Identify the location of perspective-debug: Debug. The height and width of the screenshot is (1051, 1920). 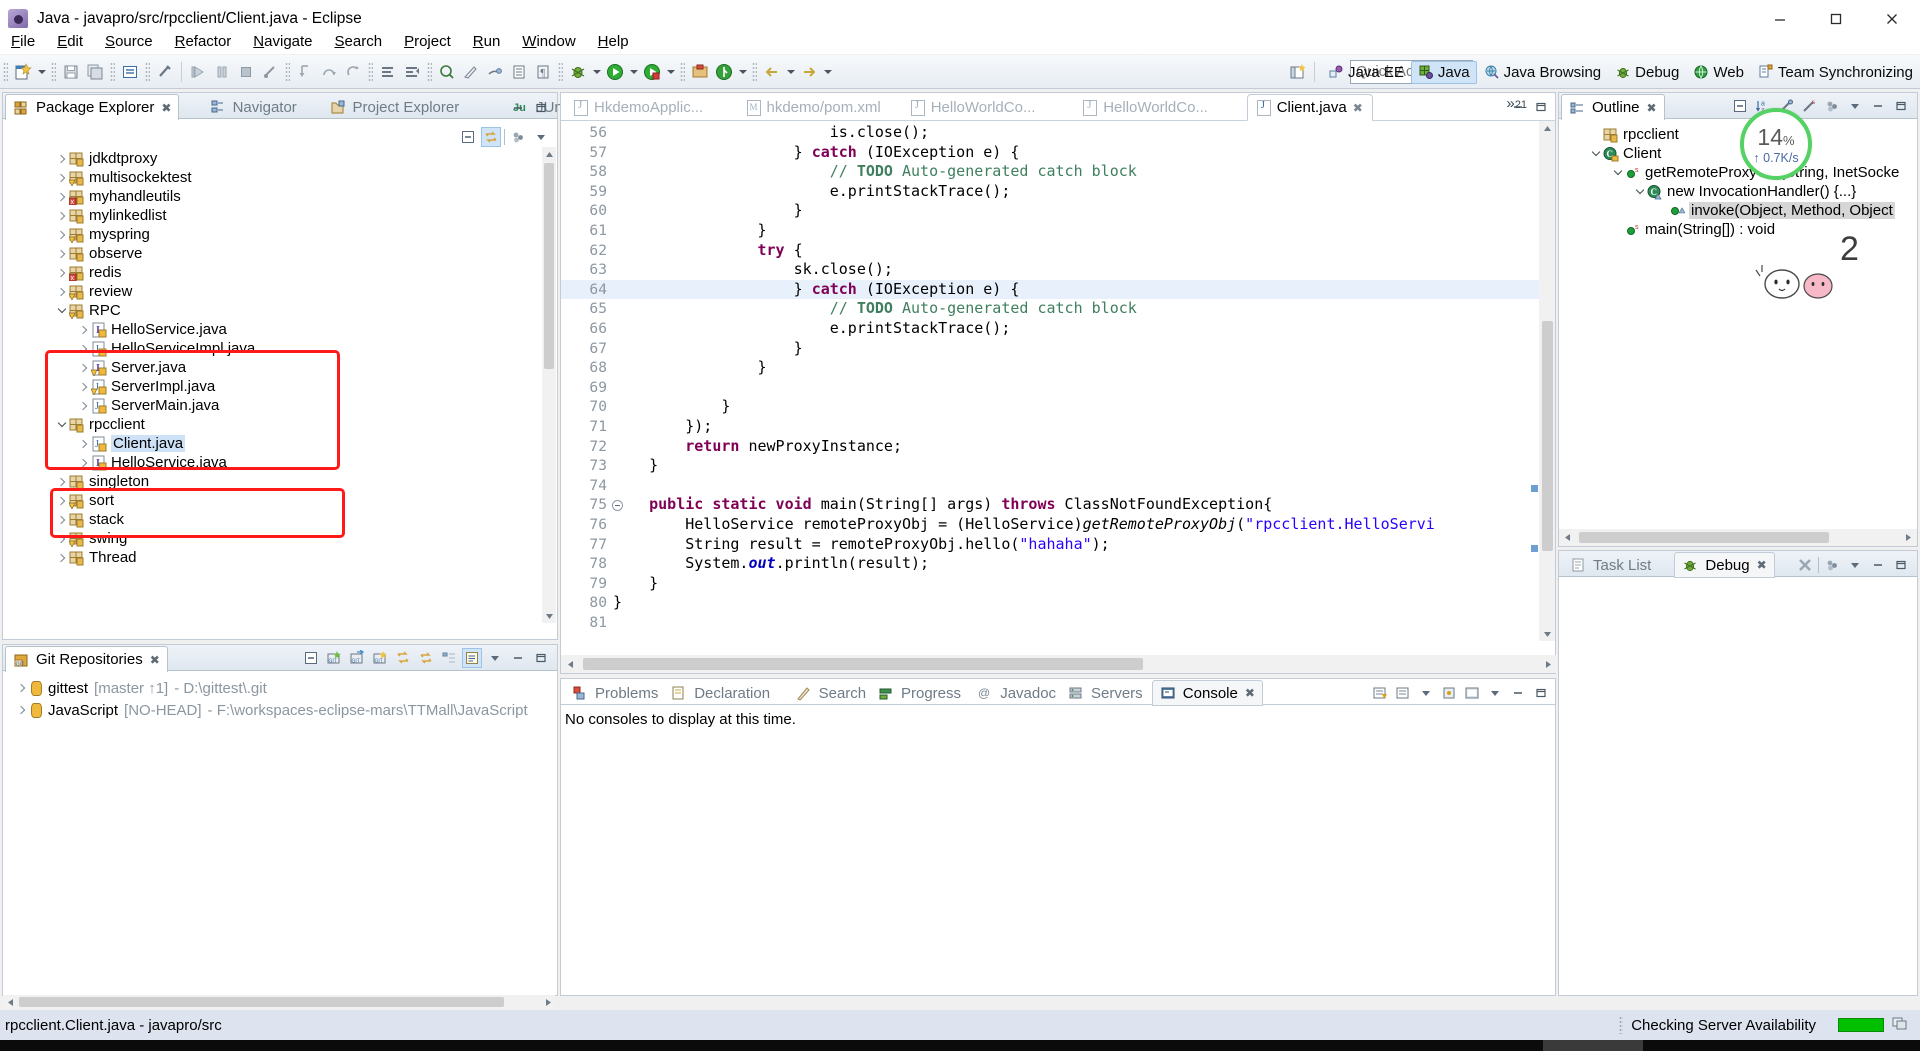
(1647, 72).